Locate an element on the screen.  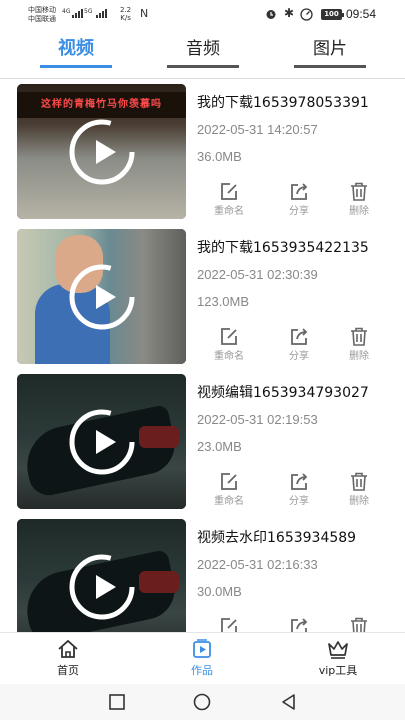
carrier-1: 中国移动 is located at coordinates (42, 10).